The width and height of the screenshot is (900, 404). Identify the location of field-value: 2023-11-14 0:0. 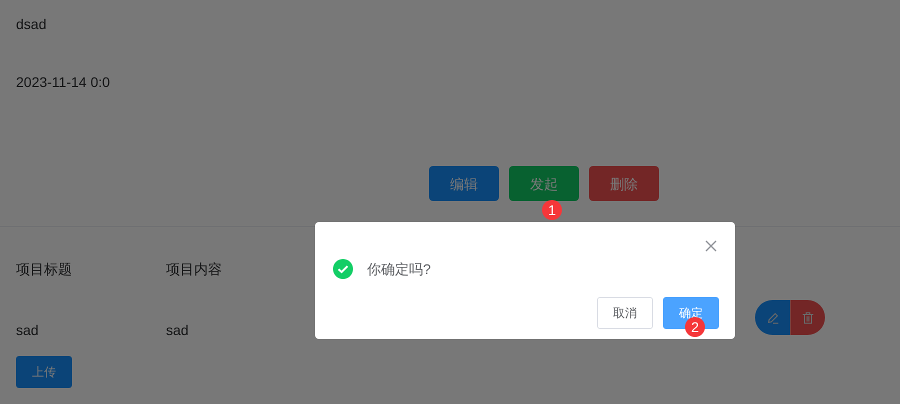
(63, 82).